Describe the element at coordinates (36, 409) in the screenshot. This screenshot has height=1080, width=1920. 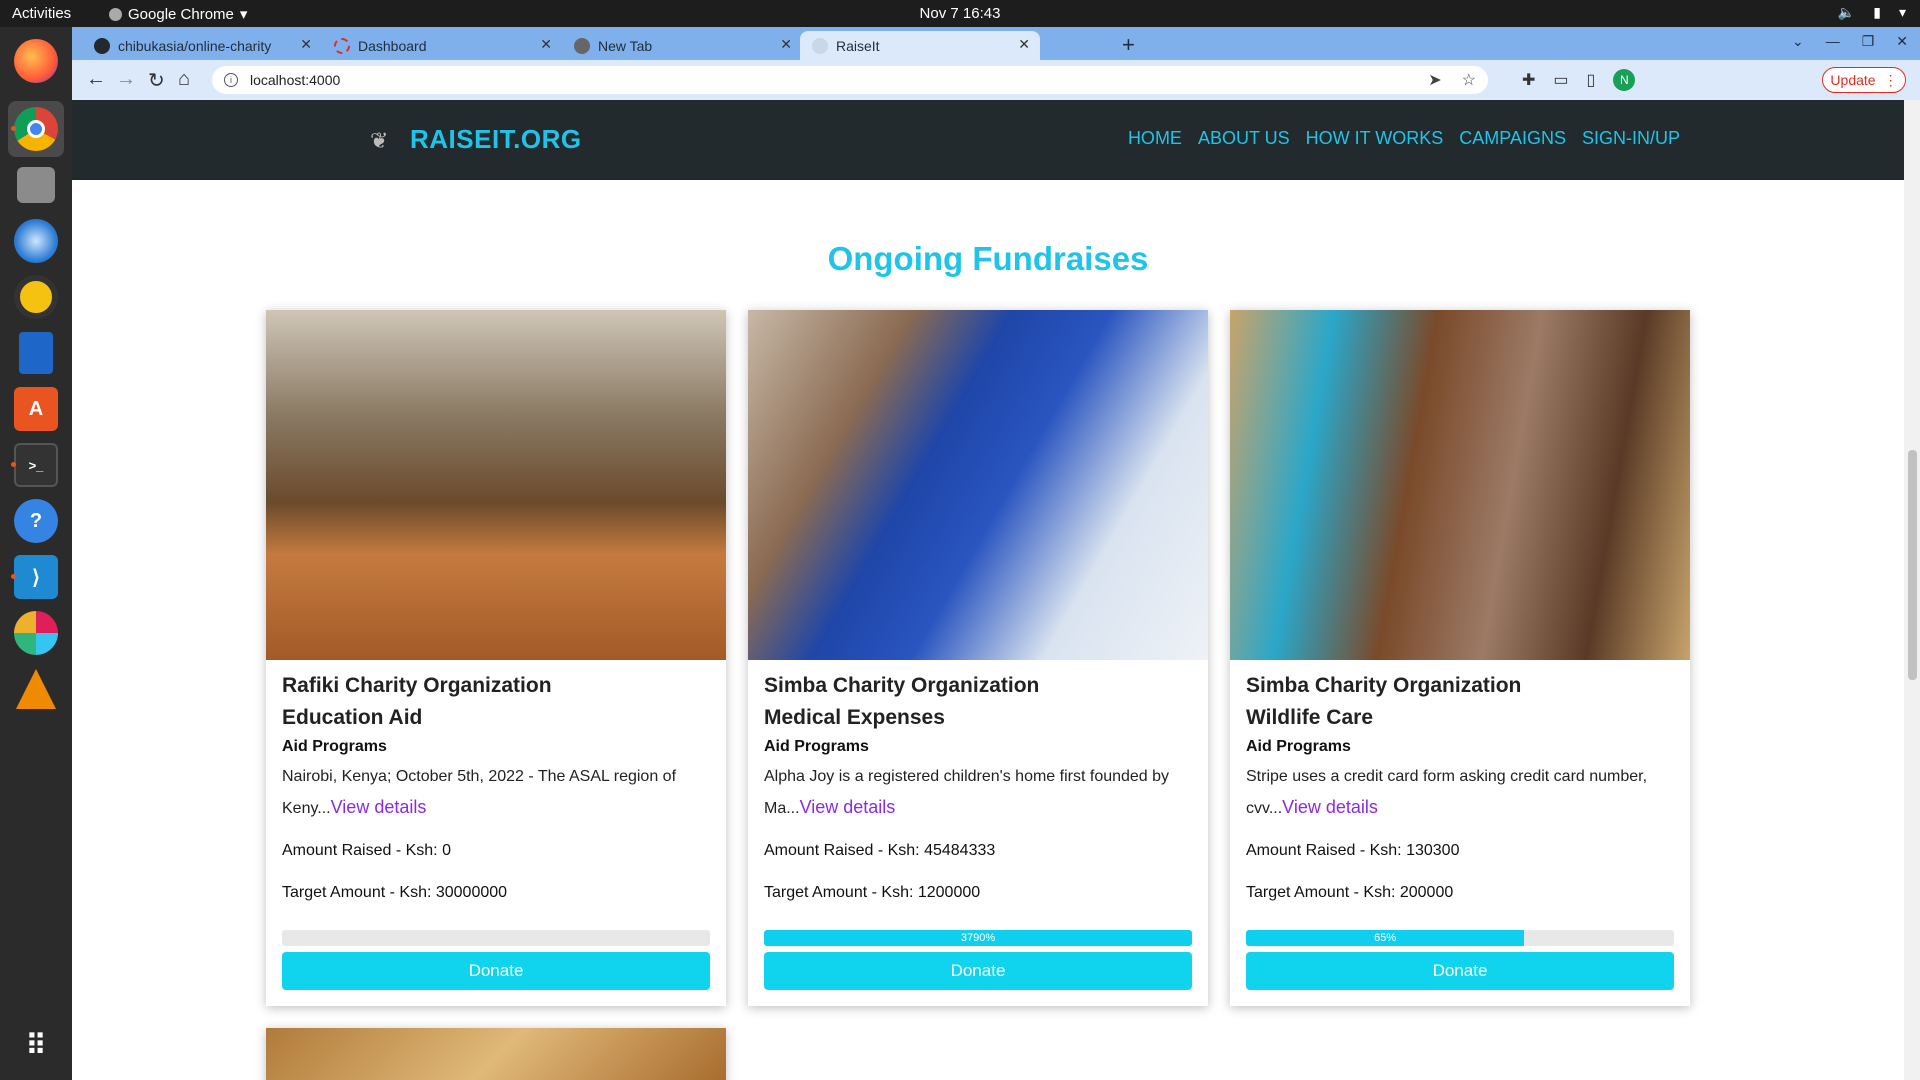
I see `dock-software: A` at that location.